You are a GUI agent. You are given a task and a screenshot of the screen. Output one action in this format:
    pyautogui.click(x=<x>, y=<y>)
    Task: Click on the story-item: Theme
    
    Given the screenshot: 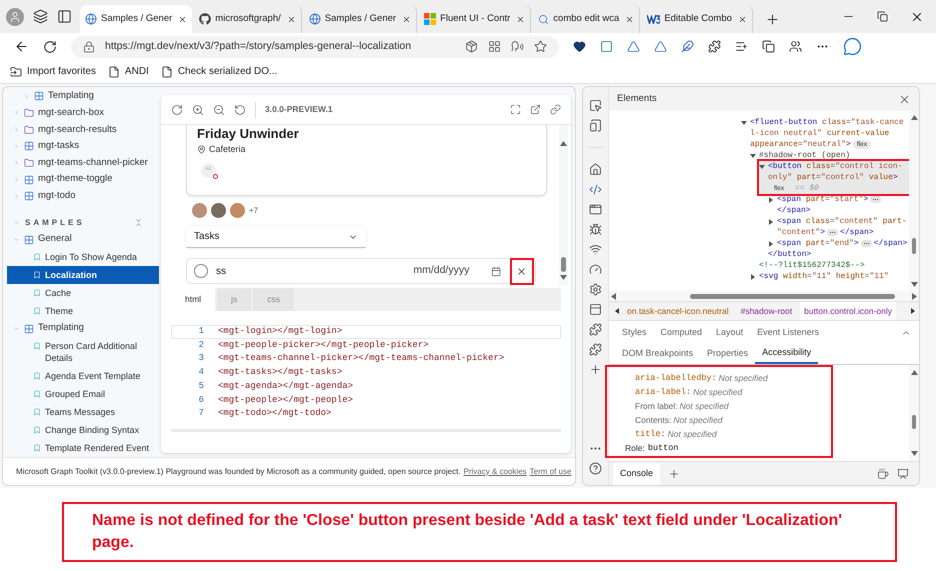 What is the action you would take?
    pyautogui.click(x=83, y=311)
    